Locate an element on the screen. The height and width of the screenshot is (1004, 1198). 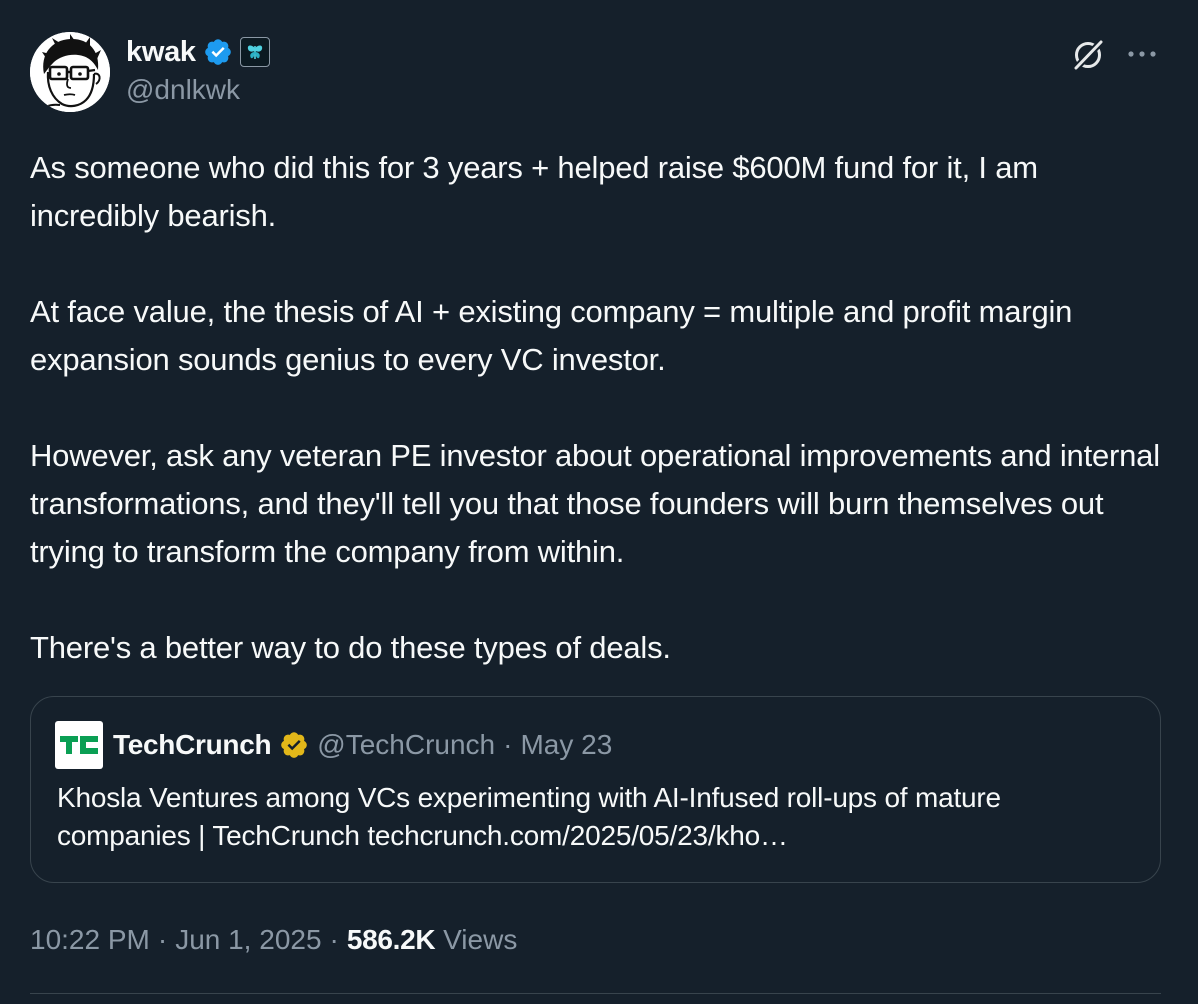
gold-verified-badge-icon is located at coordinates (294, 745).